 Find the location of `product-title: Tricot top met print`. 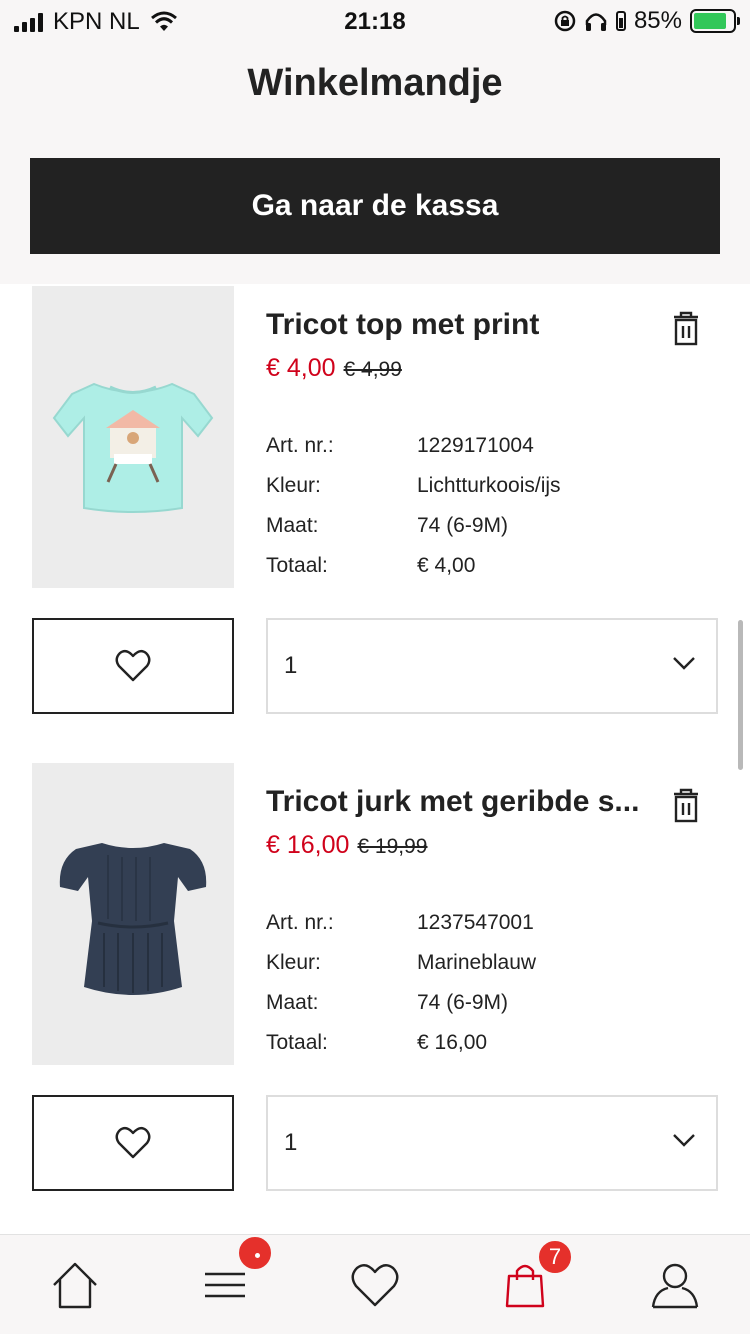

product-title: Tricot top met print is located at coordinates (461, 325).